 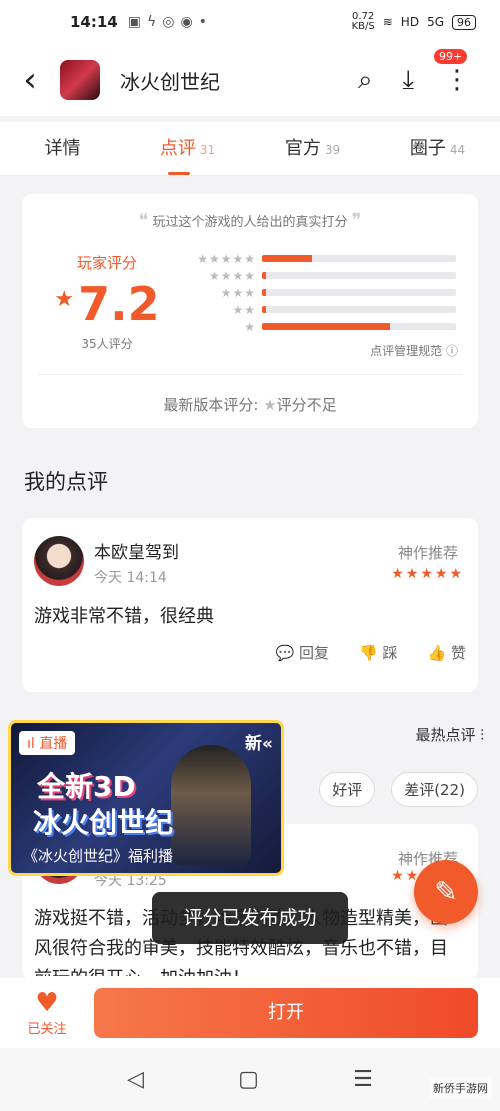 What do you see at coordinates (211, 805) in the screenshot?
I see `hero-image` at bounding box center [211, 805].